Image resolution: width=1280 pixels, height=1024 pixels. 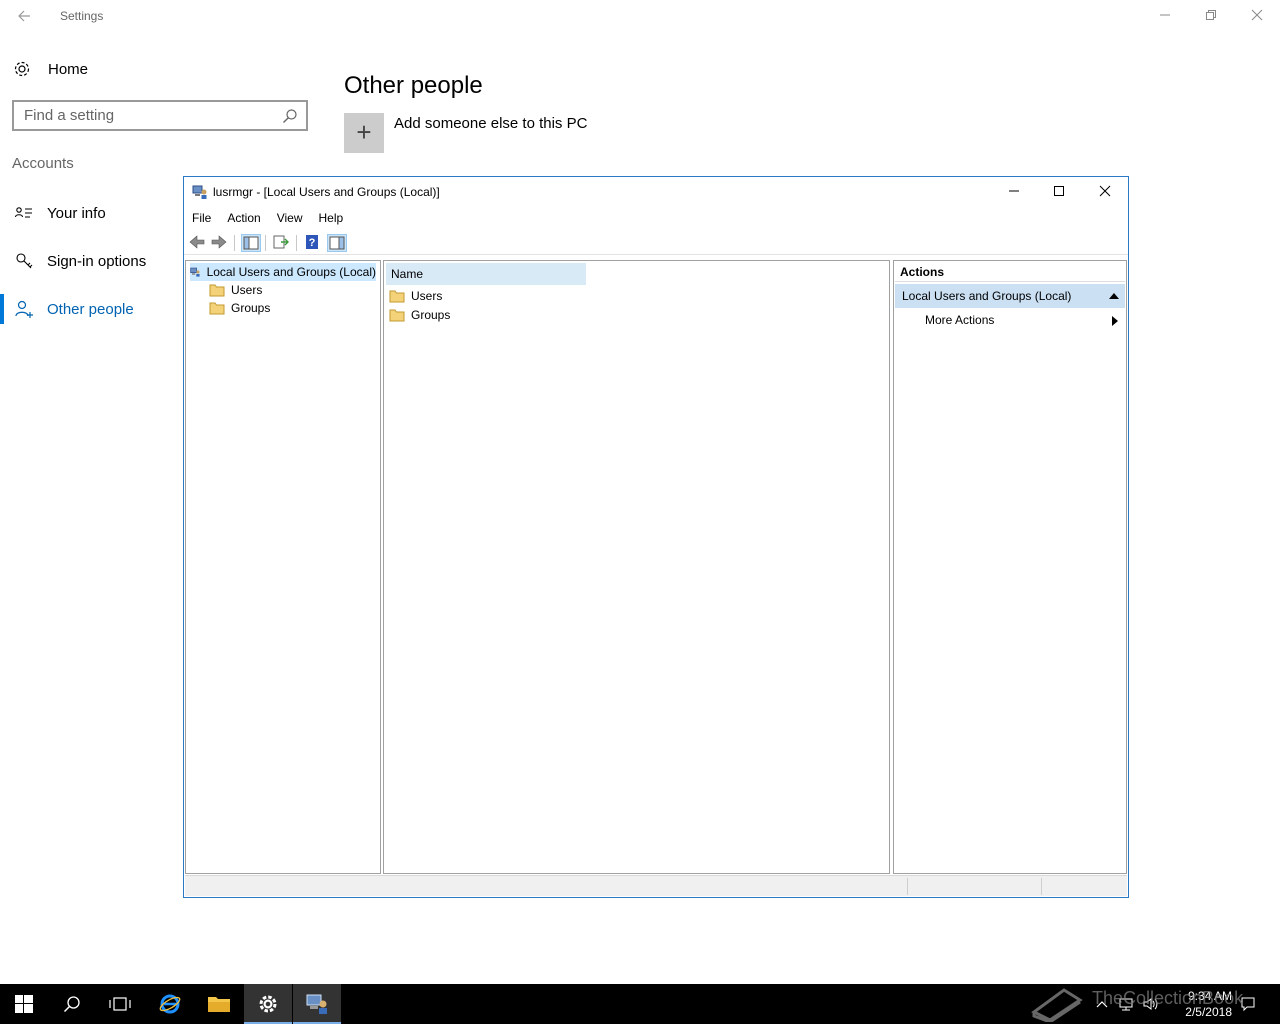 I want to click on file-explorer-button, so click(x=219, y=1004).